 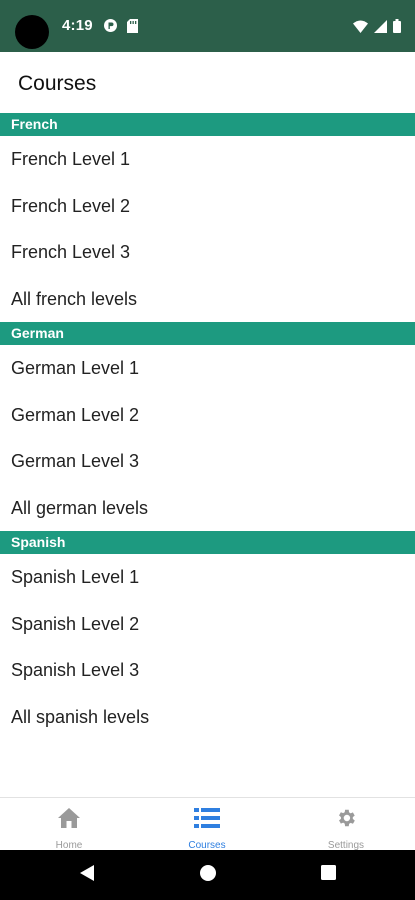 What do you see at coordinates (207, 333) in the screenshot?
I see `section-header-german: German` at bounding box center [207, 333].